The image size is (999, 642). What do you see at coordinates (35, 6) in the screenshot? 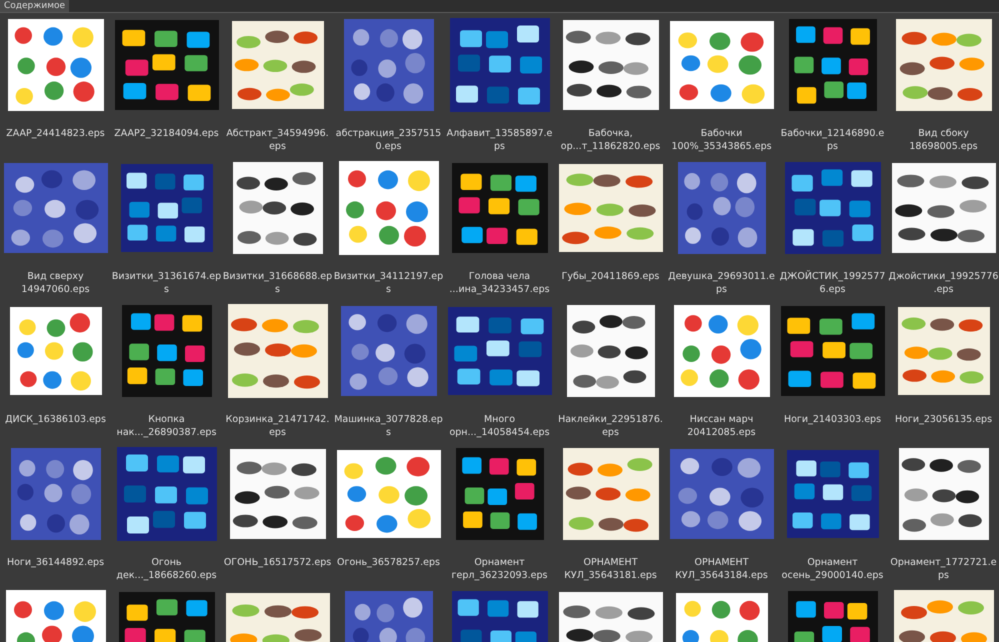
I see `panel-tab: Содержимое` at bounding box center [35, 6].